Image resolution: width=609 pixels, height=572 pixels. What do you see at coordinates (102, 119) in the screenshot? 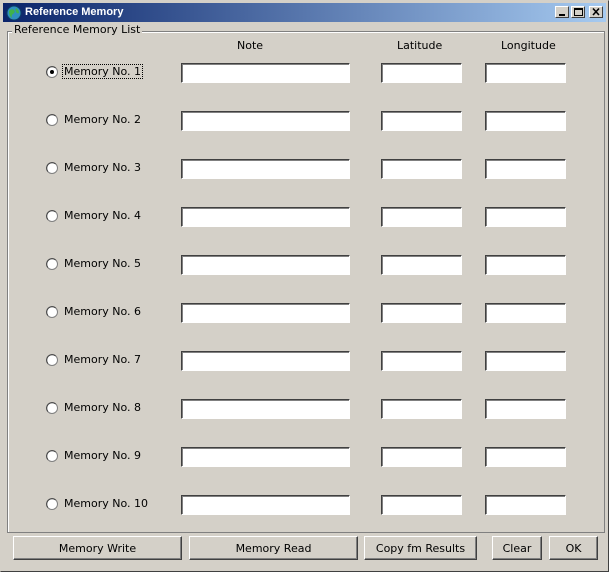
I see `memory-label: Memory No. 2` at bounding box center [102, 119].